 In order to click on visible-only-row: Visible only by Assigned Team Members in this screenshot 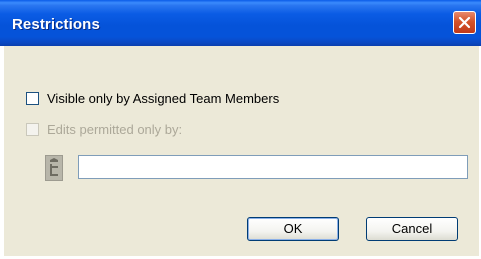, I will do `click(152, 98)`.